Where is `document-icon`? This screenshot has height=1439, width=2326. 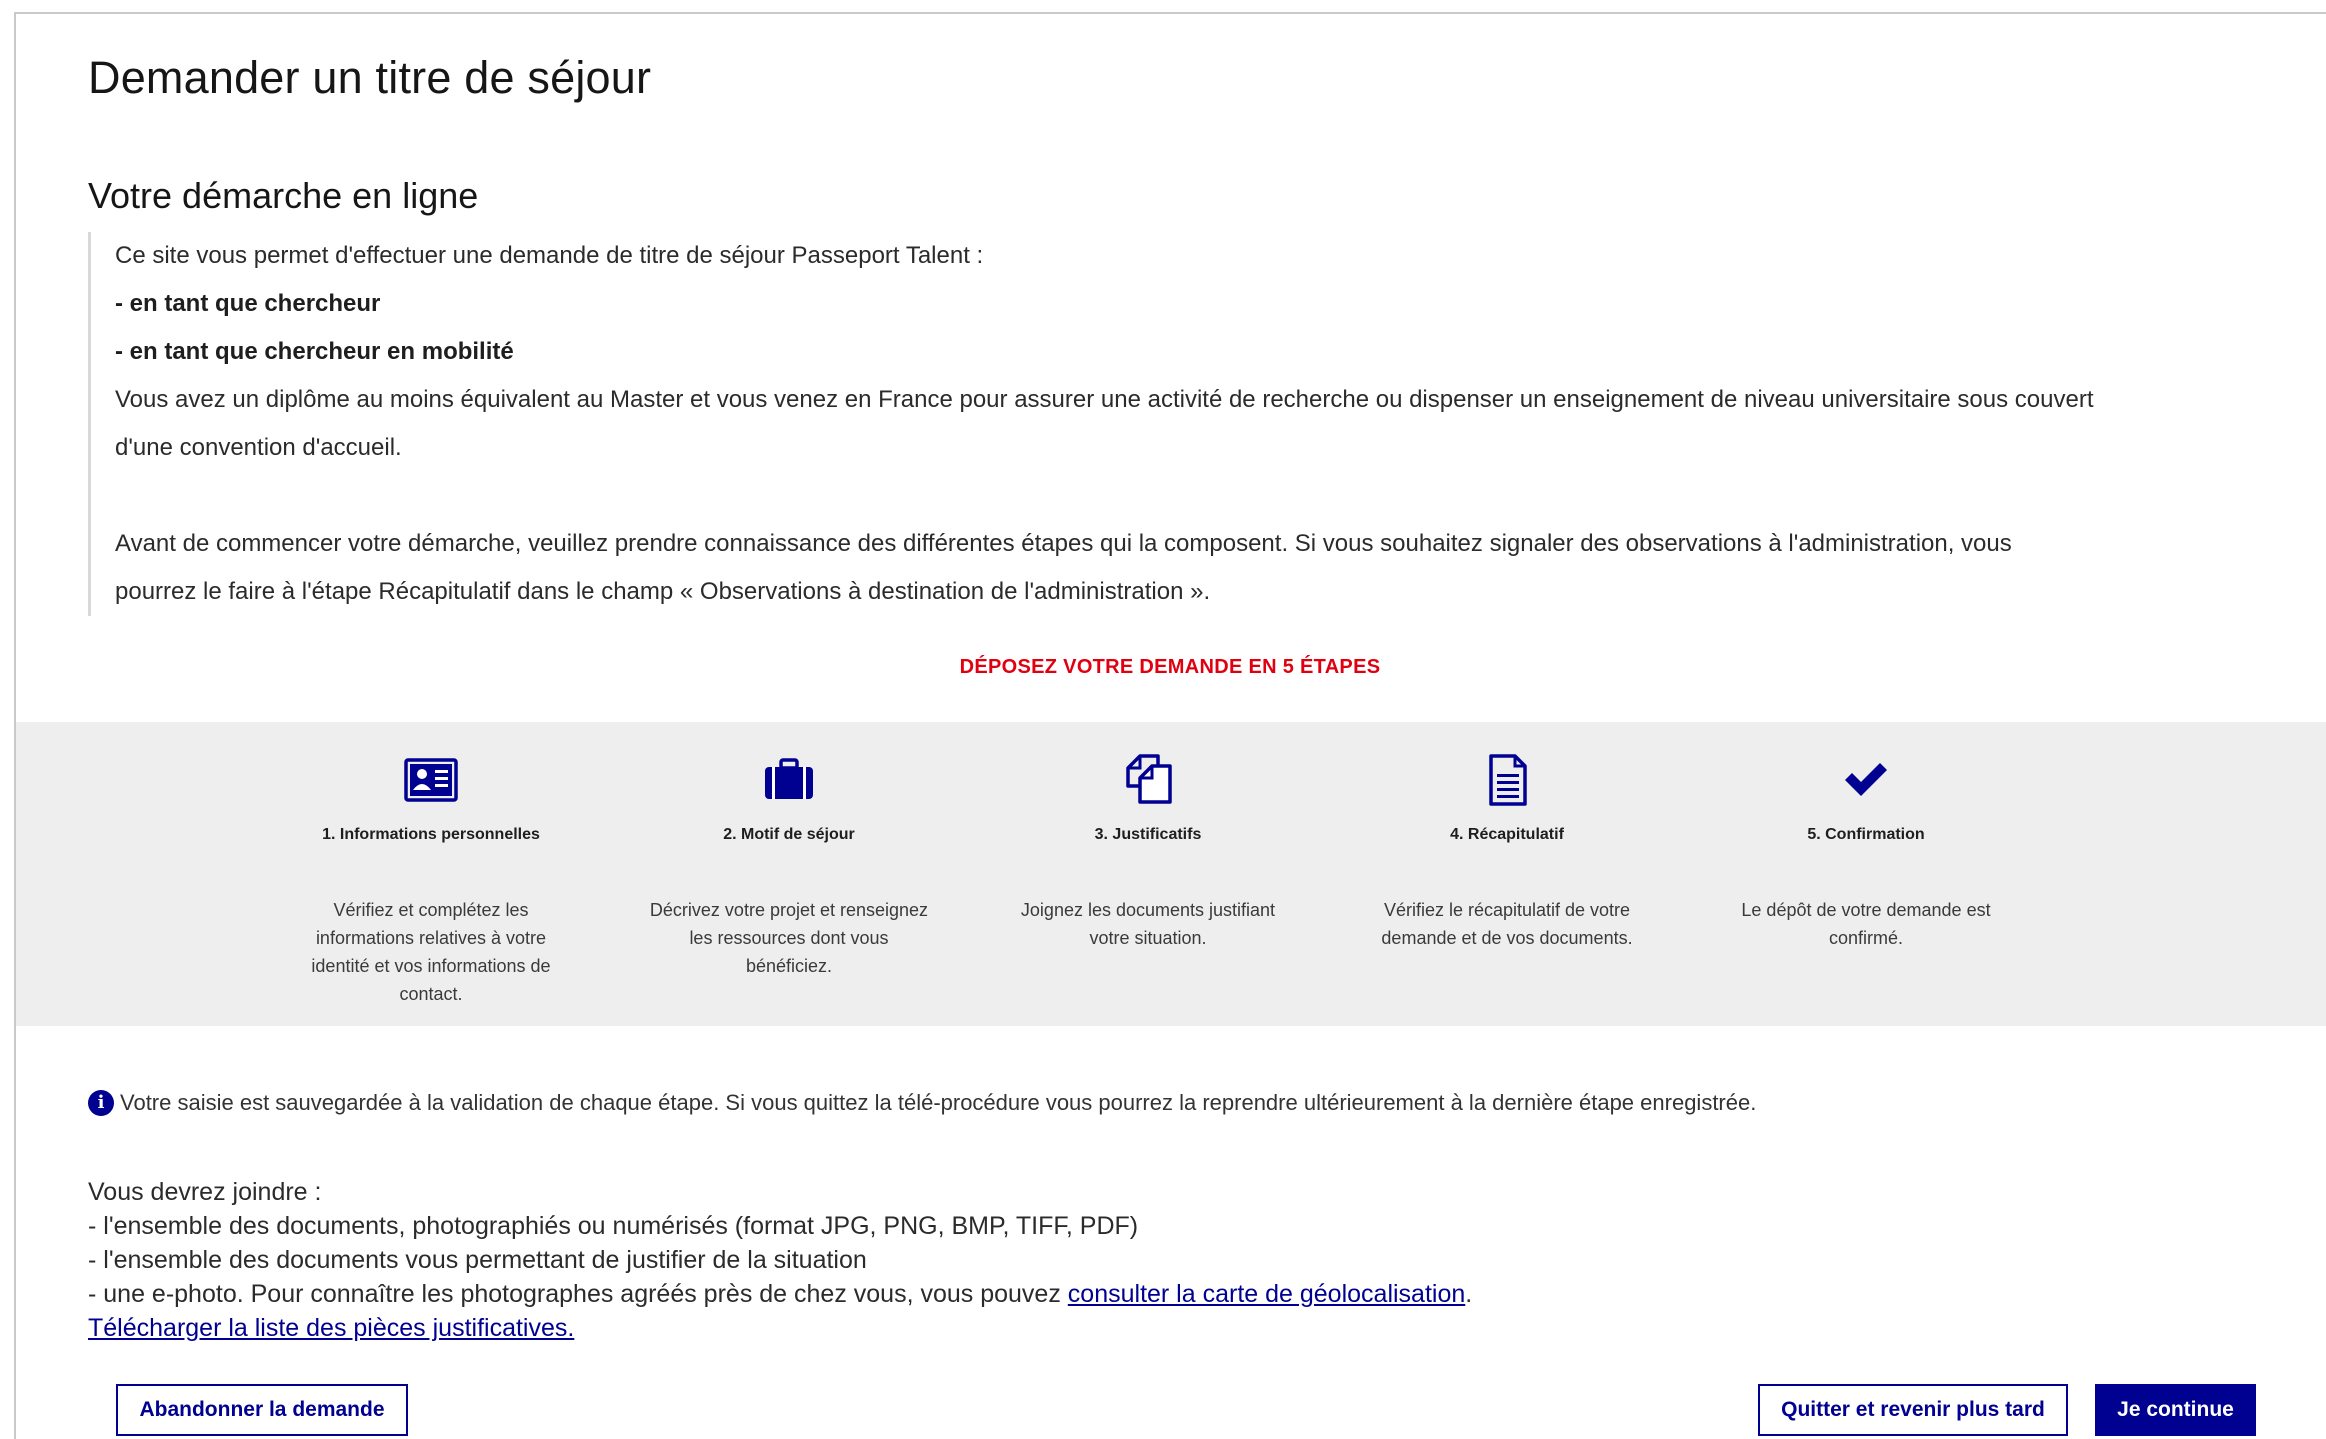
document-icon is located at coordinates (1508, 780).